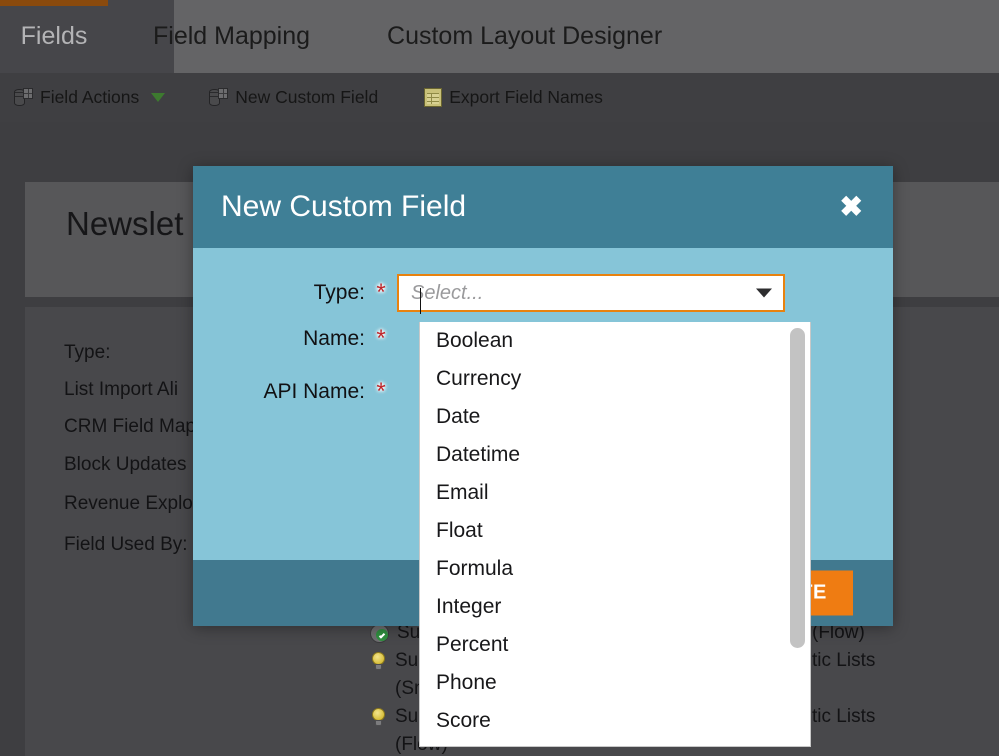 The height and width of the screenshot is (756, 999). What do you see at coordinates (334, 338) in the screenshot?
I see `name-label: Name:` at bounding box center [334, 338].